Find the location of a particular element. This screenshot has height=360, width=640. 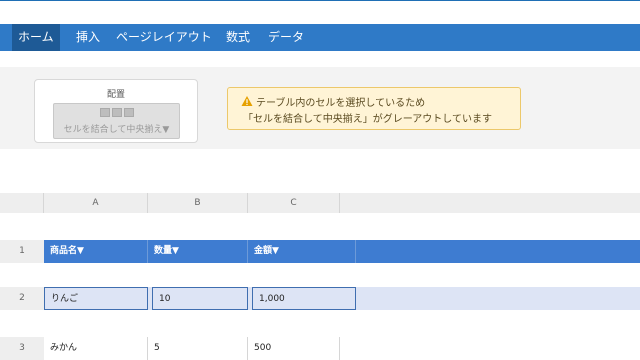

column-header-c: C is located at coordinates (294, 203).